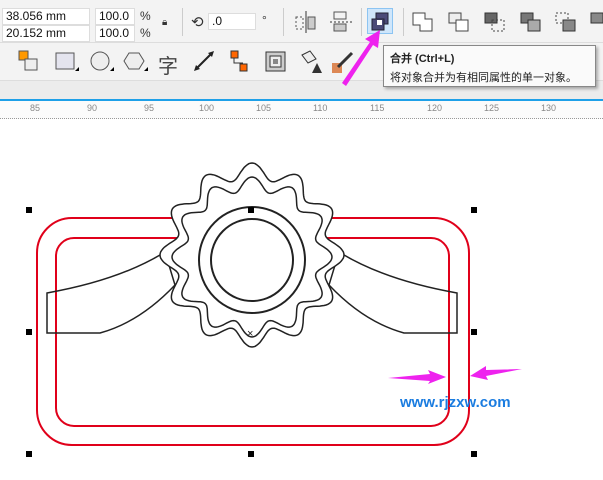  Describe the element at coordinates (164, 22) in the screenshot. I see `lock-ratio-icon: 🔒︎` at that location.